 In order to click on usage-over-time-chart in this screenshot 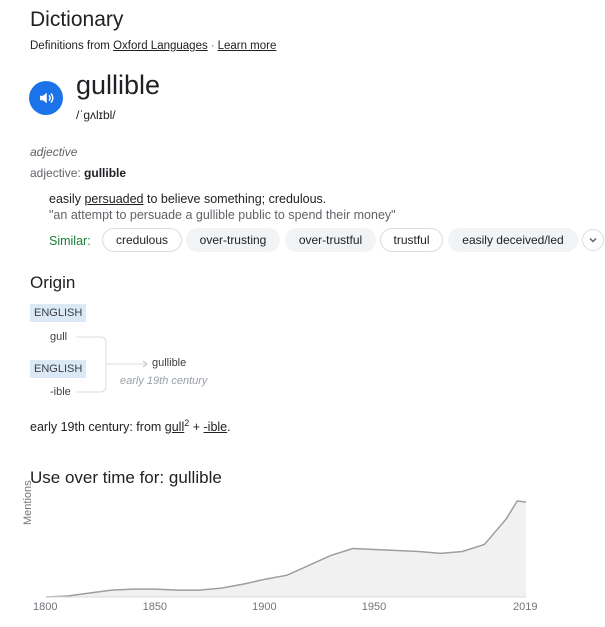, I will do `click(286, 549)`.